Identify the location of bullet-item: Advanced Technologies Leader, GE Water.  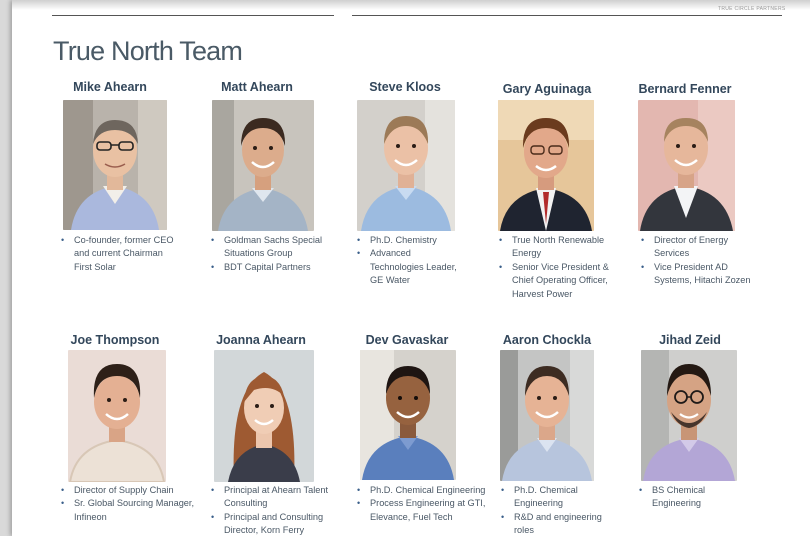
(411, 267).